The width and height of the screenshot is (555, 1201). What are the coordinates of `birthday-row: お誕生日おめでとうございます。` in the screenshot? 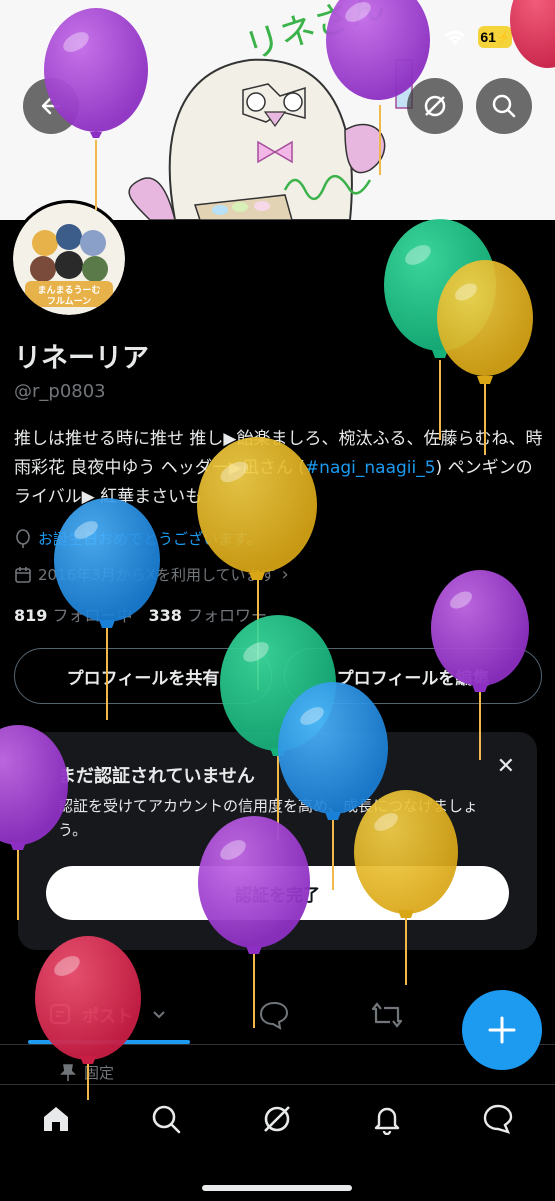 It's located at (138, 538).